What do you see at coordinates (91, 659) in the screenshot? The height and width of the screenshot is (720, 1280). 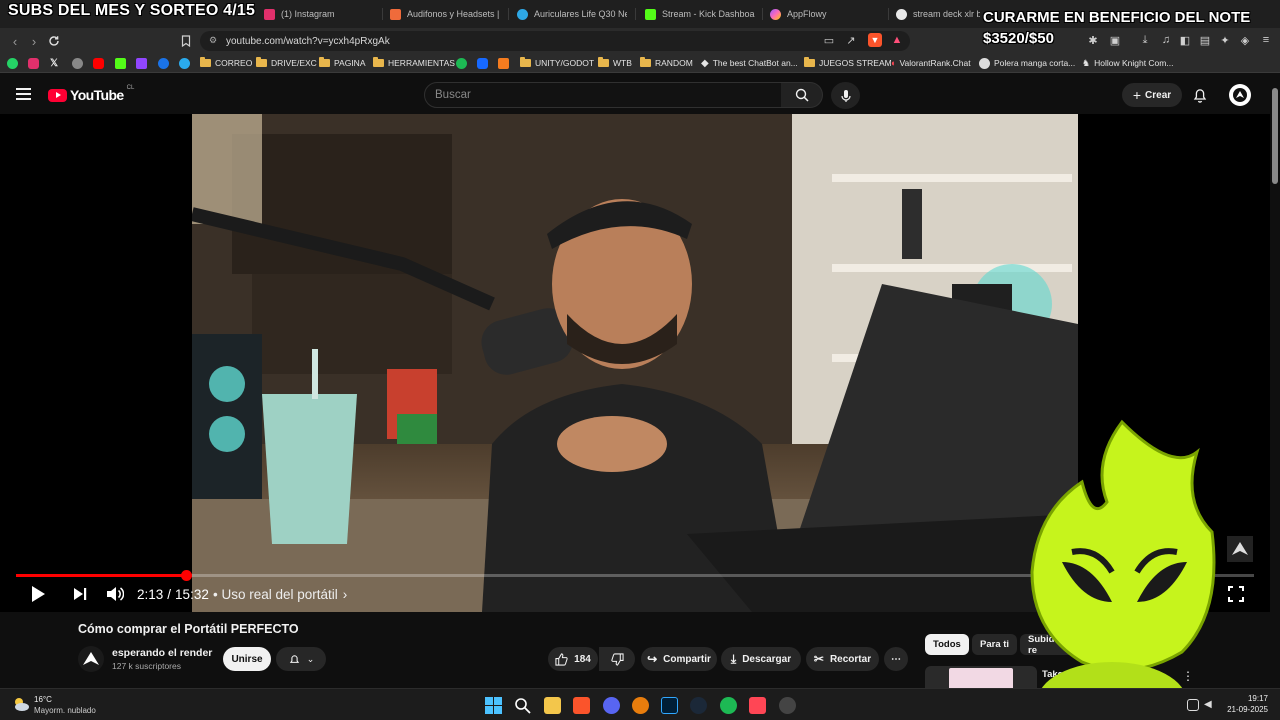 I see `channel-avatar` at bounding box center [91, 659].